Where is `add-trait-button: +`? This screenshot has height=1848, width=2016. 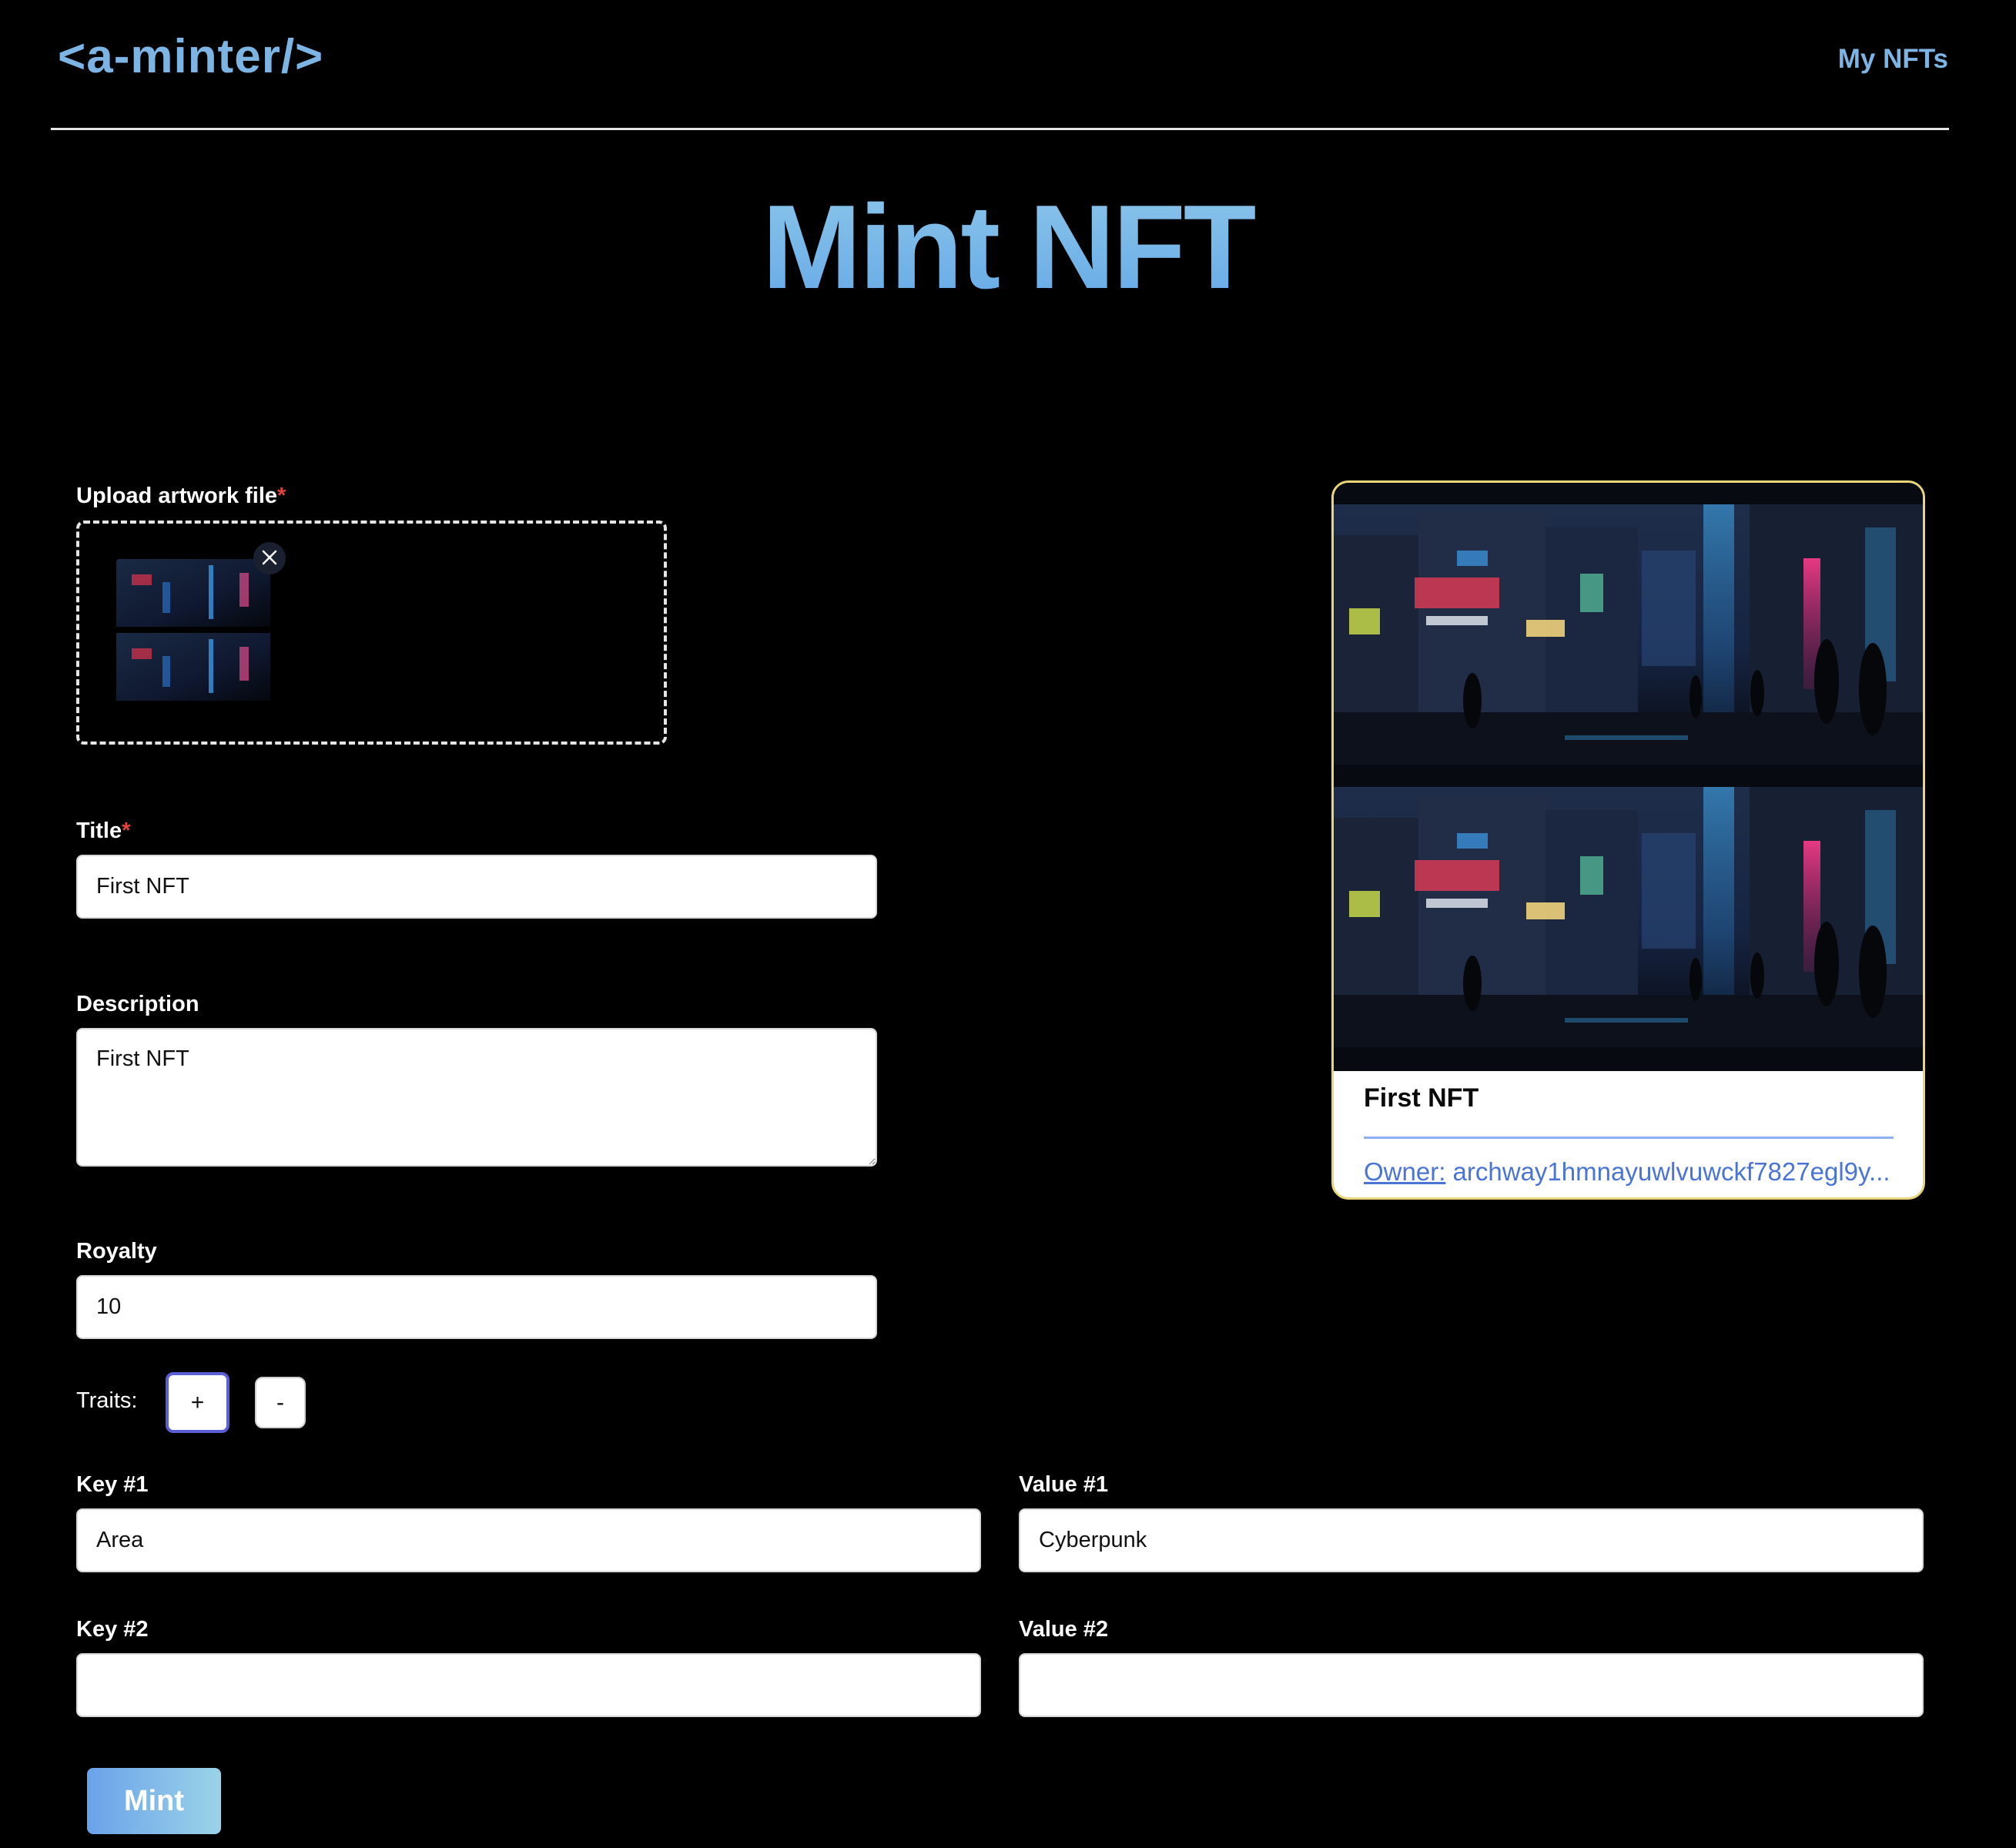
add-trait-button: + is located at coordinates (197, 1402).